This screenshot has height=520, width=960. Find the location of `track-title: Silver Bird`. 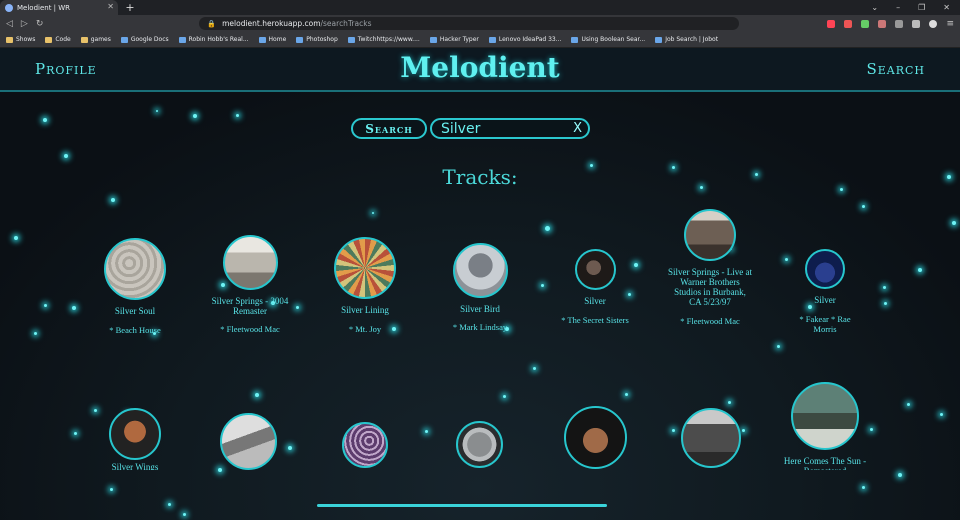

track-title: Silver Bird is located at coordinates (480, 309).